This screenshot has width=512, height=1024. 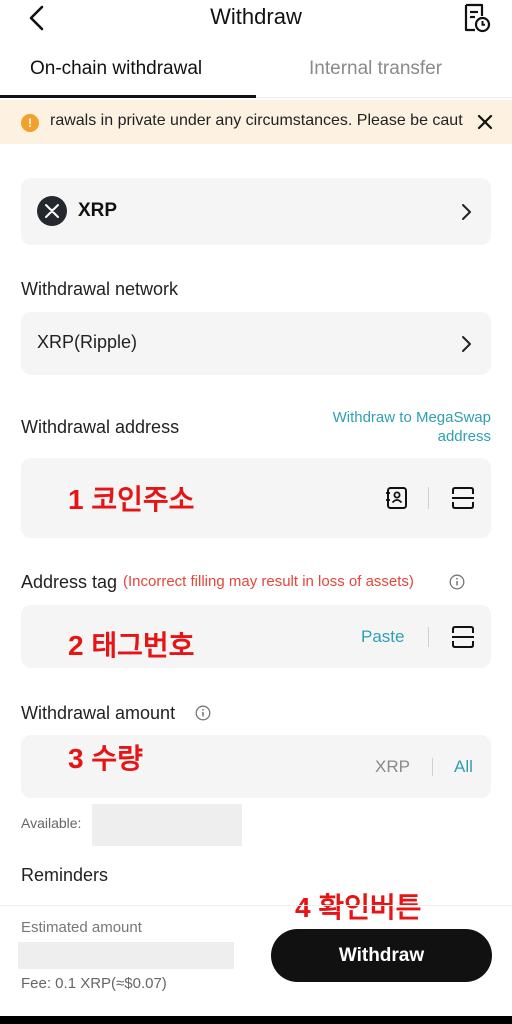 What do you see at coordinates (30, 123) in the screenshot?
I see `warning-icon: !` at bounding box center [30, 123].